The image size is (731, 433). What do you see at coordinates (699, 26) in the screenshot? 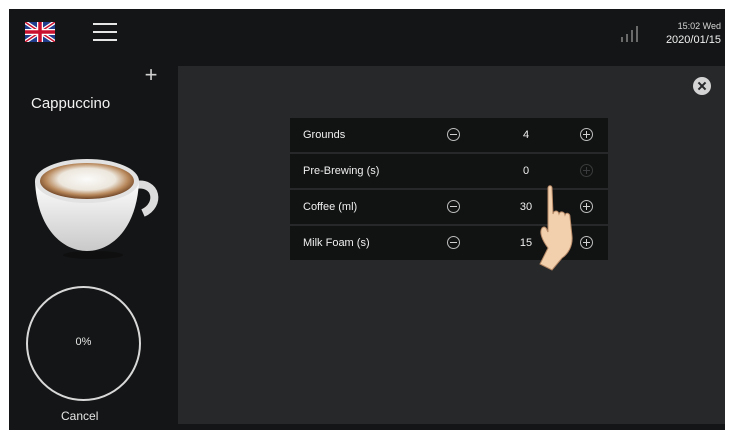
I see `clock-time: 15:02 Wed` at bounding box center [699, 26].